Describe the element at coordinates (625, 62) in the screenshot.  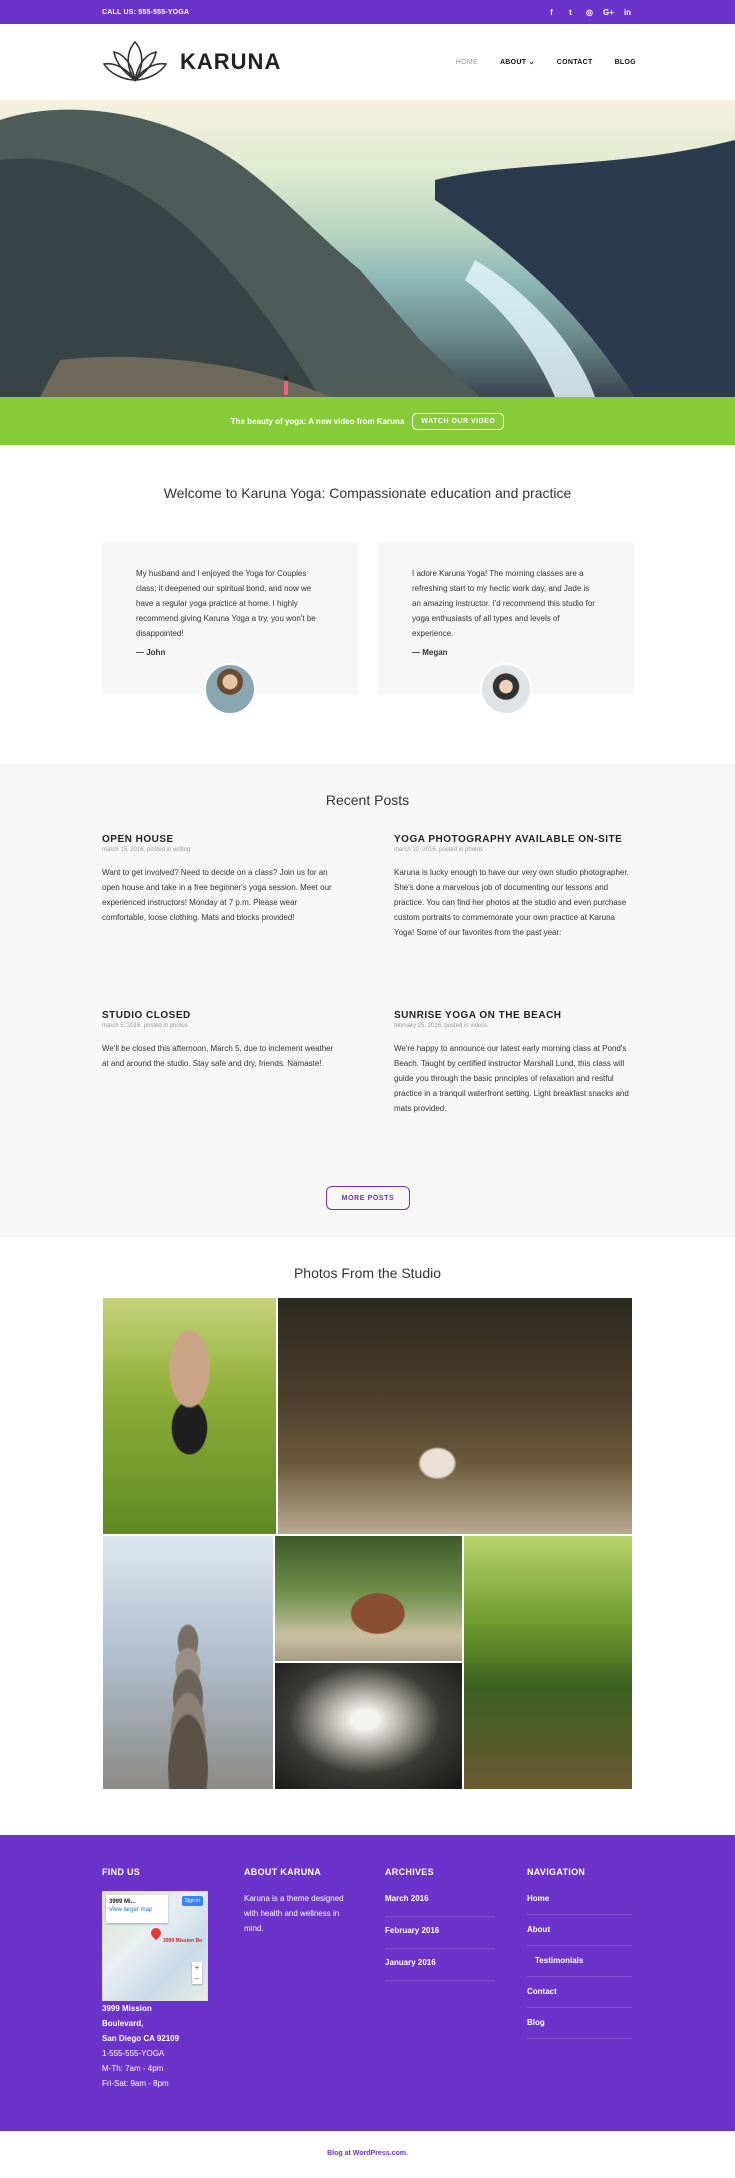
I see `nav-blog: BLOG` at that location.